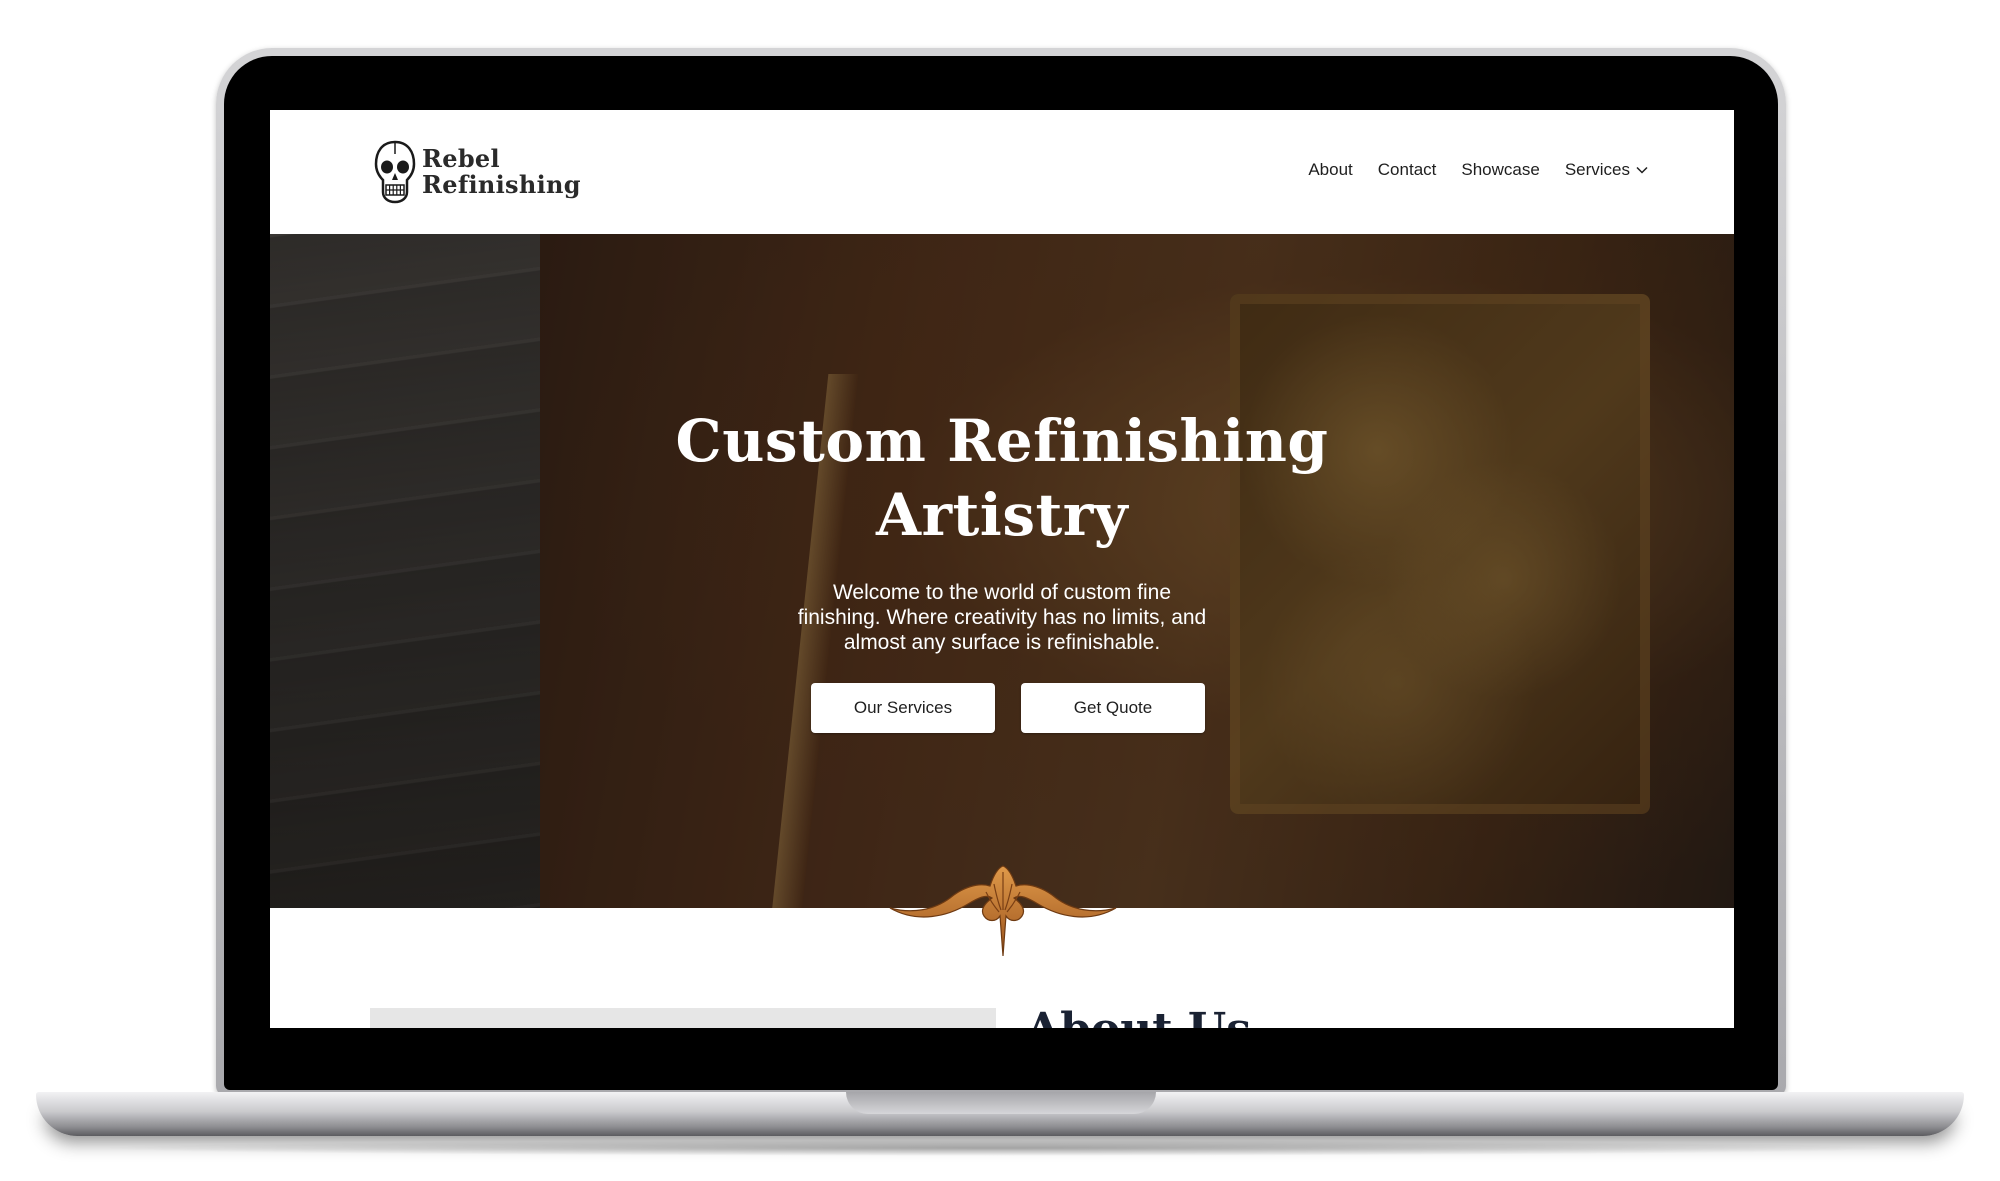 This screenshot has width=2000, height=1181. I want to click on hero-buttons: Our Services Get Quote, so click(1008, 708).